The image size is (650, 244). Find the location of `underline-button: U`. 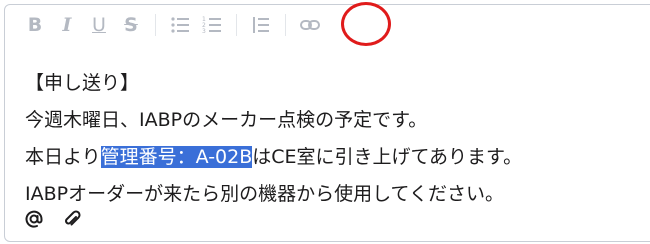

underline-button: U is located at coordinates (99, 25).